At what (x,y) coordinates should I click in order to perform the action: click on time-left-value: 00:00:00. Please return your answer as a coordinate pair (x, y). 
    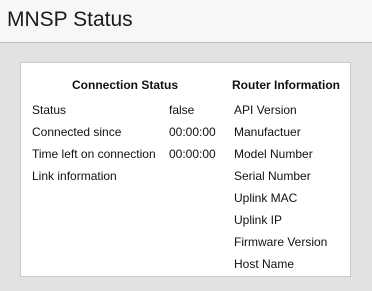
    Looking at the image, I should click on (192, 154).